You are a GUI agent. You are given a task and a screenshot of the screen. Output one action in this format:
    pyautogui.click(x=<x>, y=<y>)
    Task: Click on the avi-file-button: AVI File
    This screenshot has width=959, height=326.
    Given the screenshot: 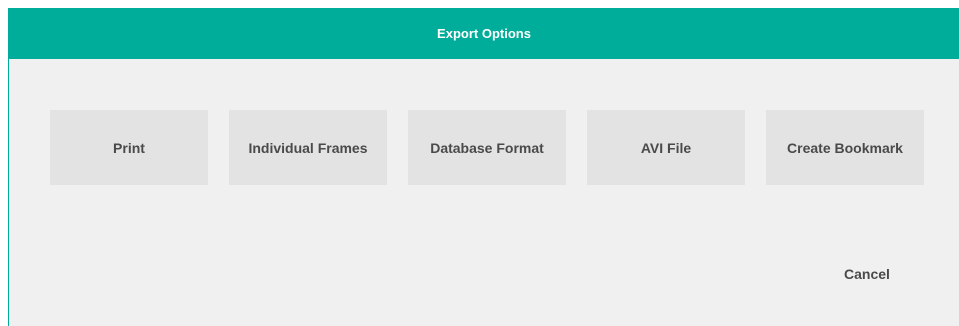 What is the action you would take?
    pyautogui.click(x=666, y=147)
    